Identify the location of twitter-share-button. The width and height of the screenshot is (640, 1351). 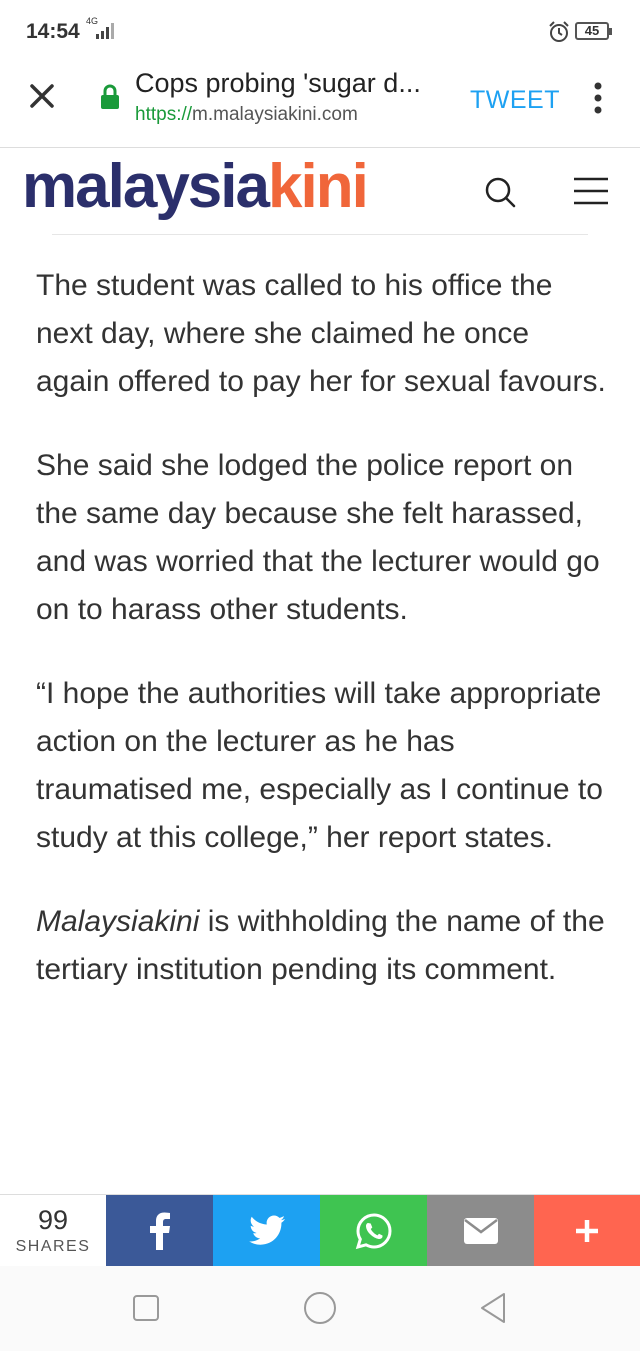
(266, 1231).